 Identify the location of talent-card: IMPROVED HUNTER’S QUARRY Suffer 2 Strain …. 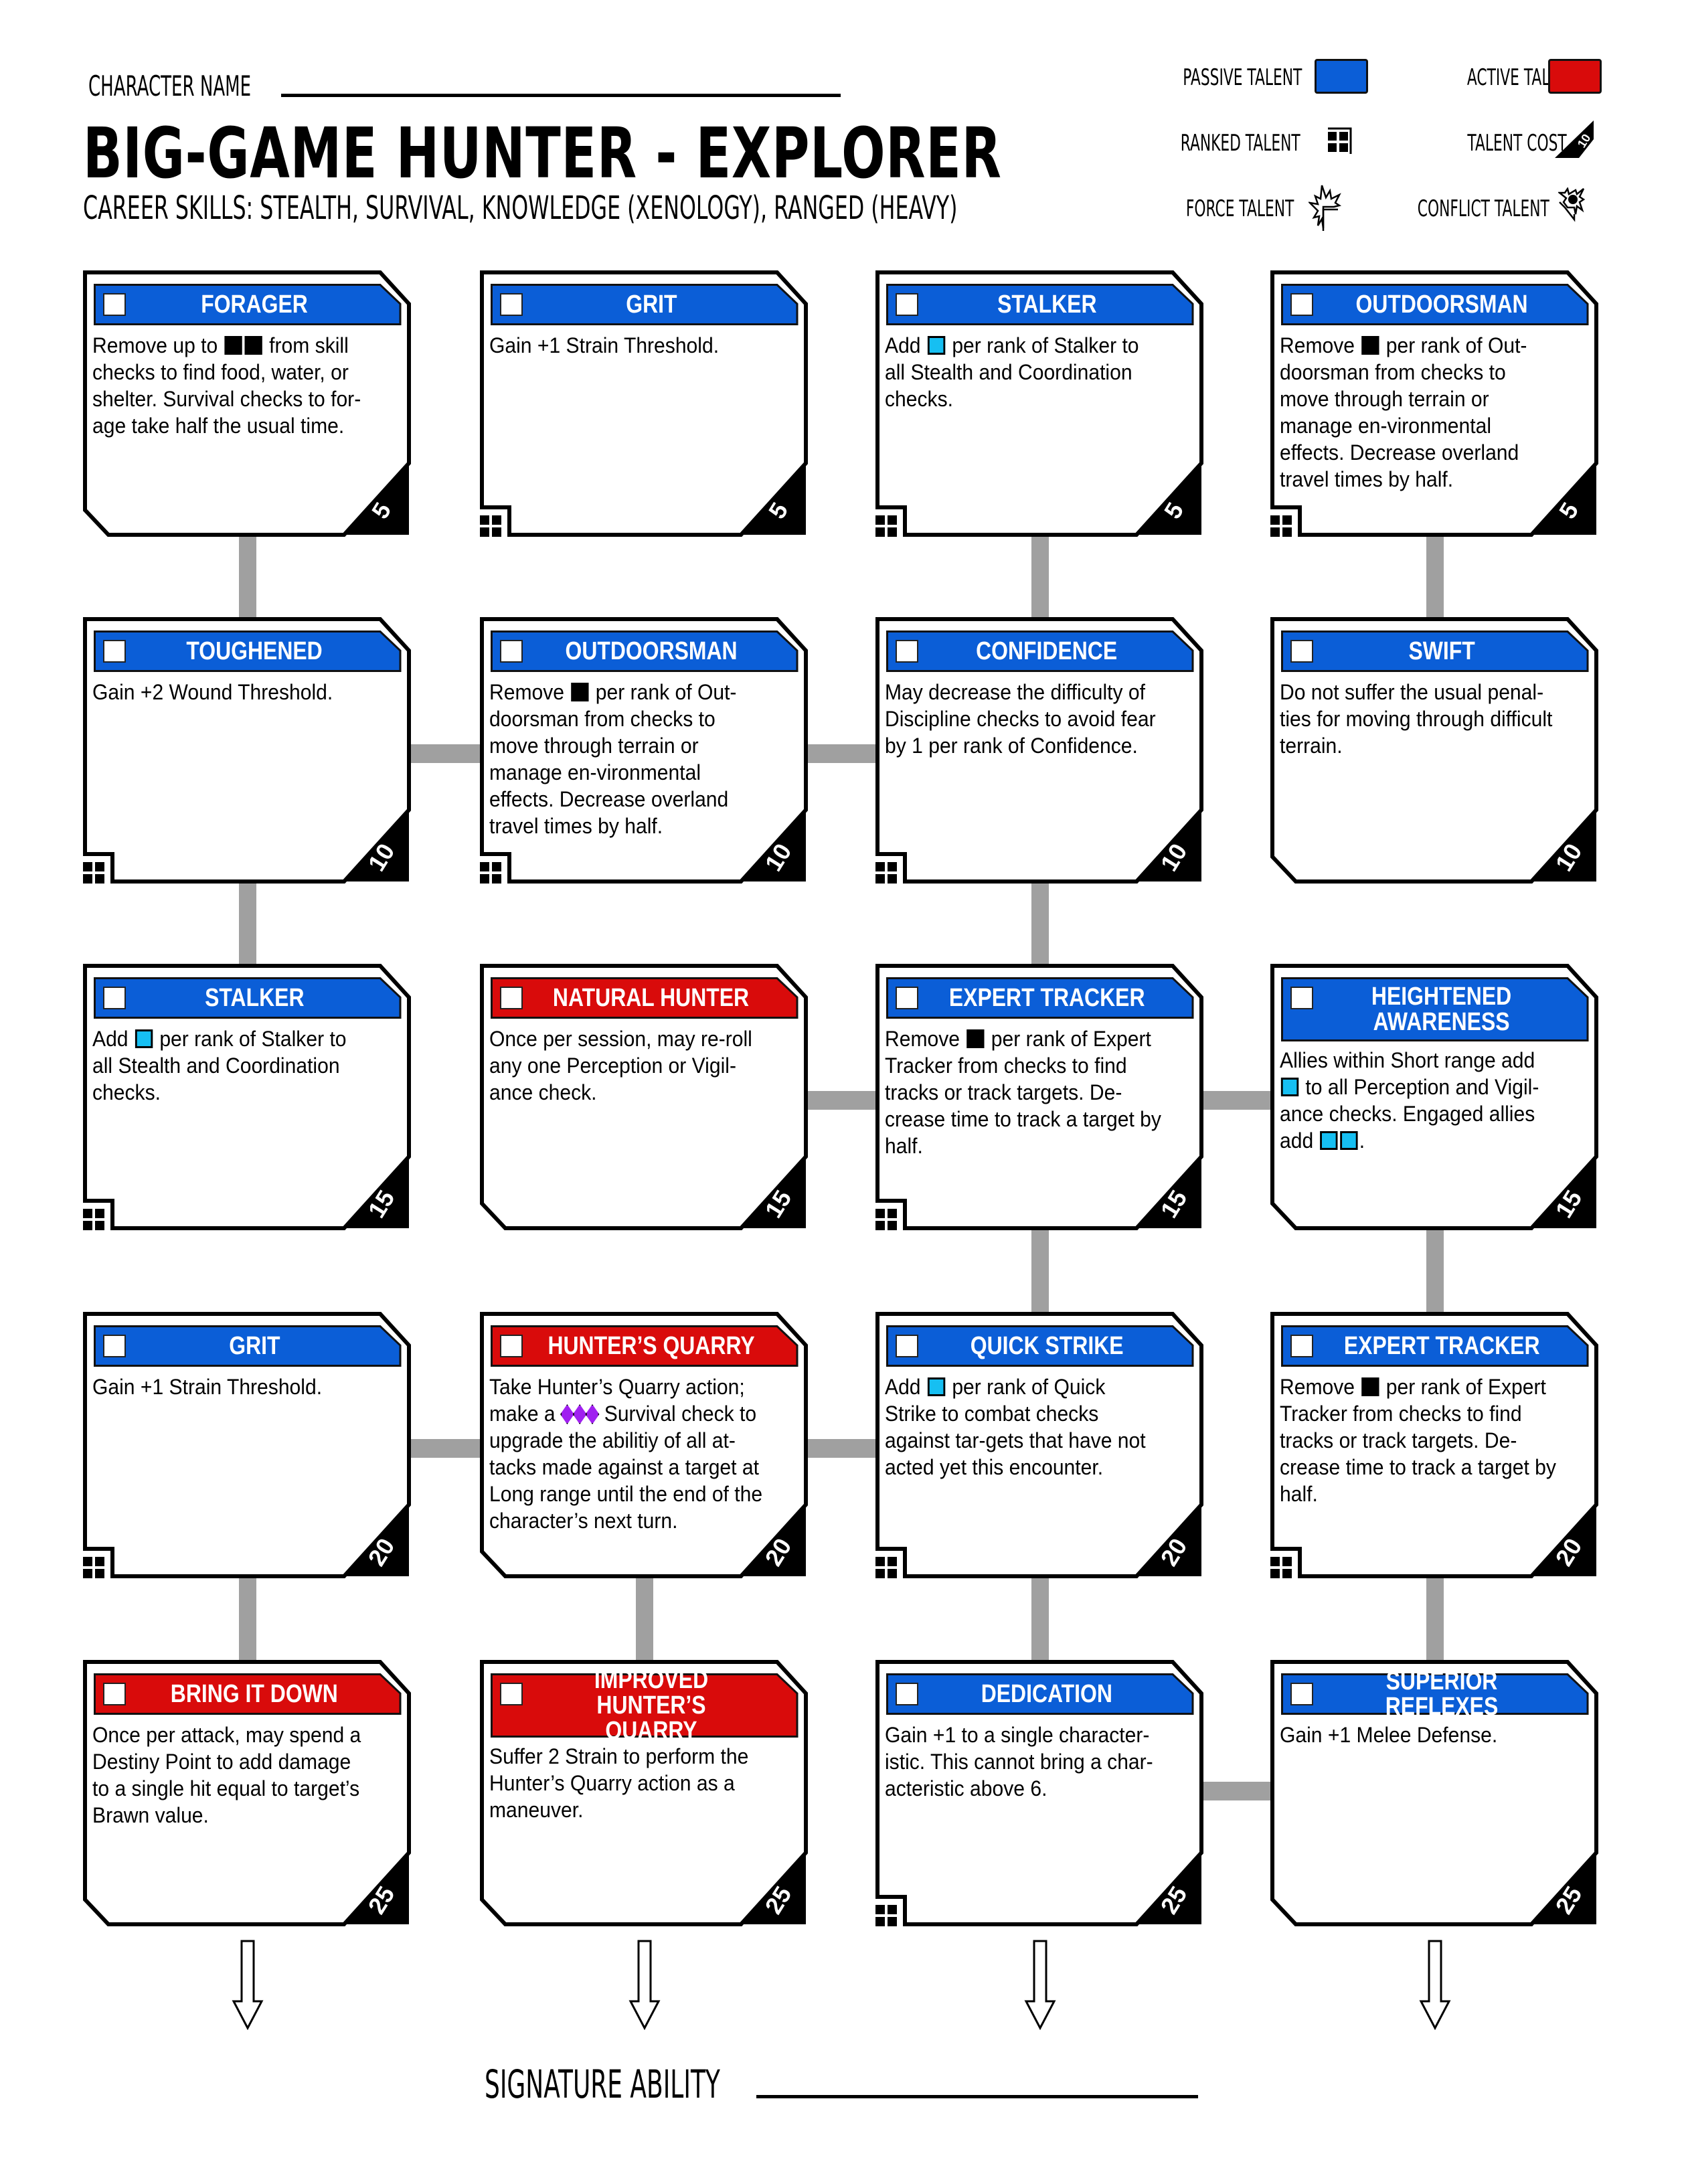
(644, 1793).